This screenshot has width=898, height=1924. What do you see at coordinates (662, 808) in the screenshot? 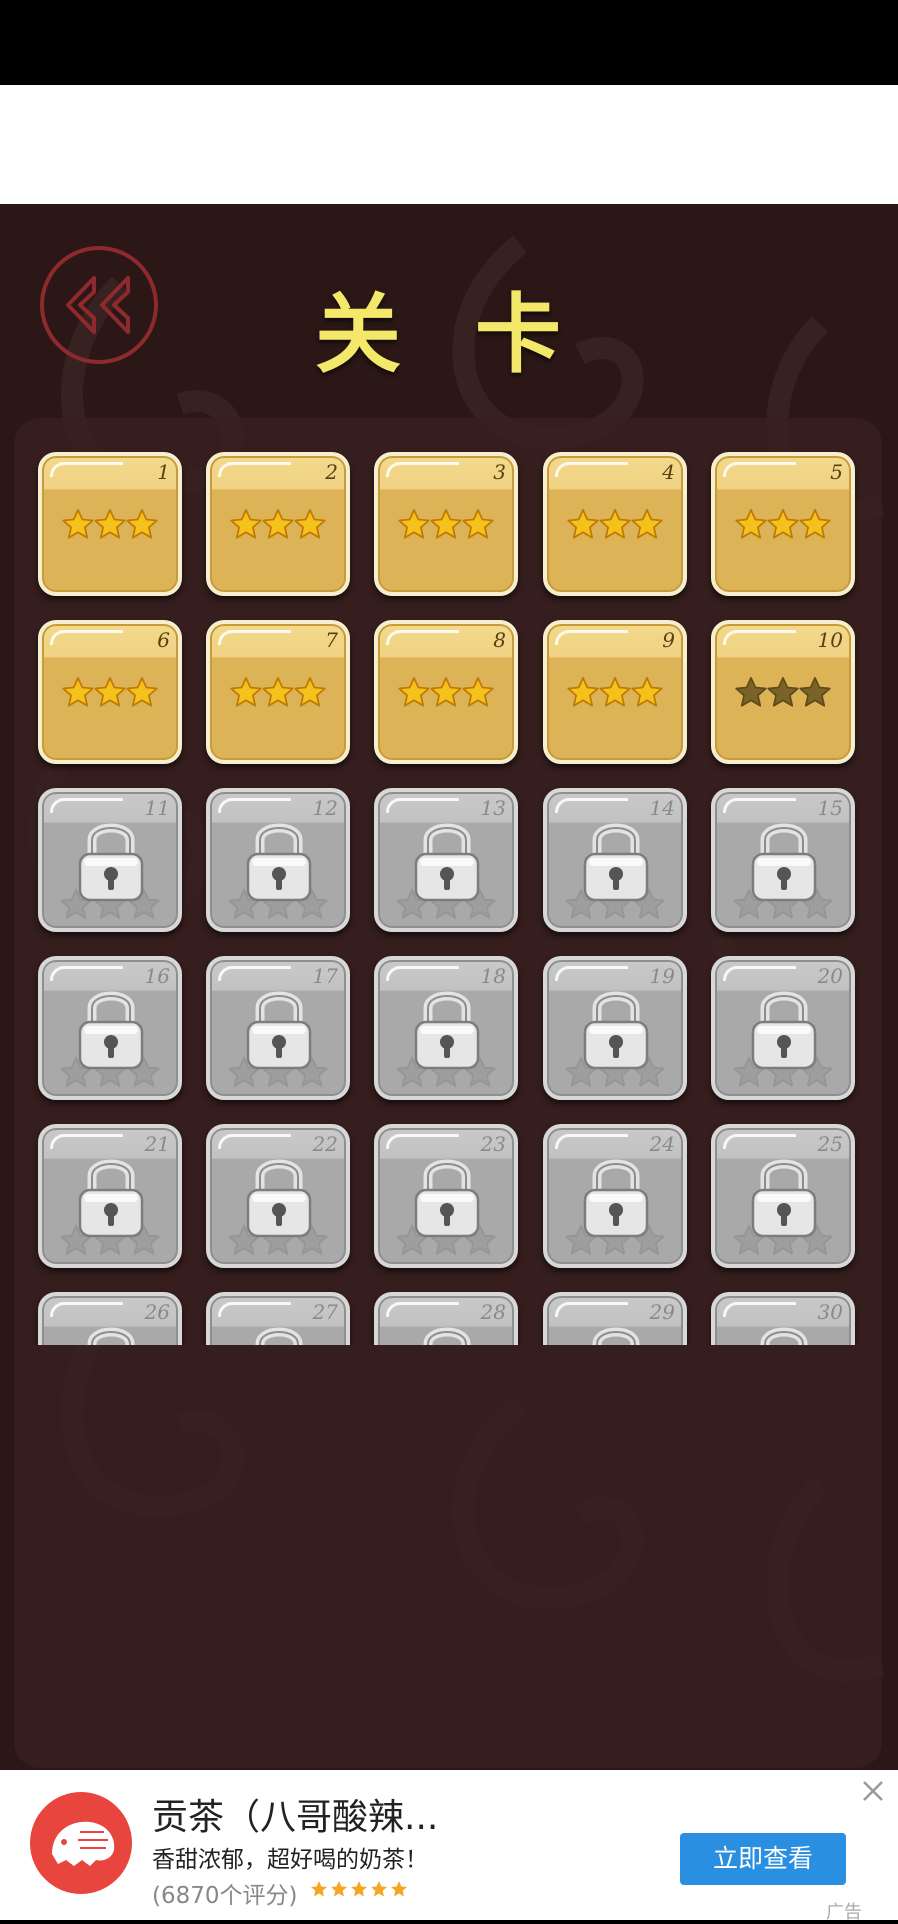
I see `level-number: 14` at bounding box center [662, 808].